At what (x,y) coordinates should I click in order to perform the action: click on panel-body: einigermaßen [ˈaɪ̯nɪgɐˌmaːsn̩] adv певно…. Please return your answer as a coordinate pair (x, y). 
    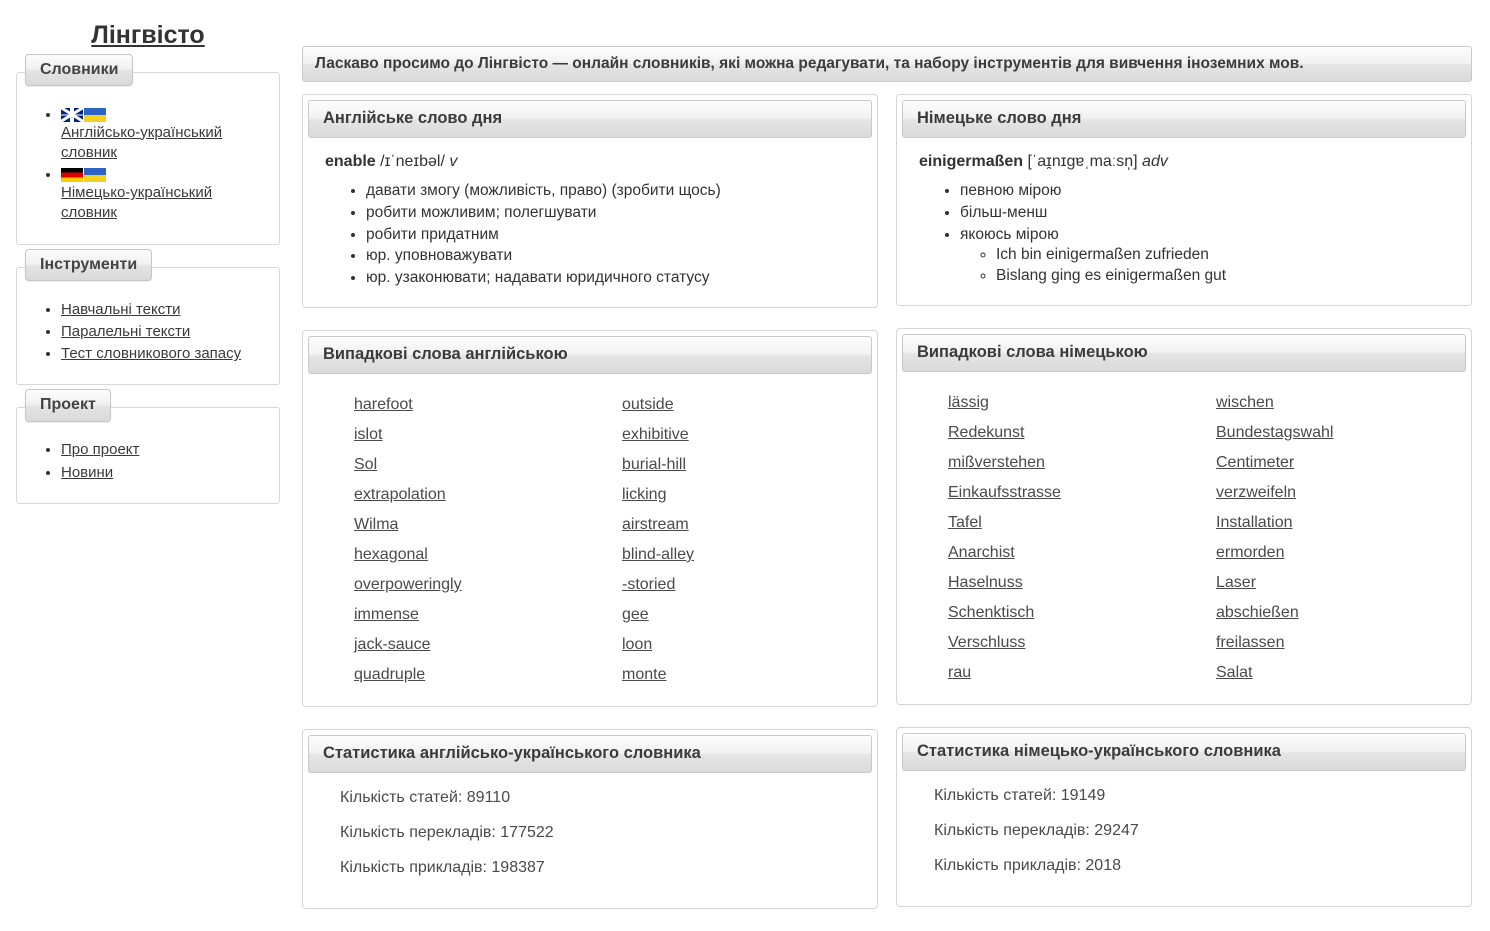
    Looking at the image, I should click on (1184, 216).